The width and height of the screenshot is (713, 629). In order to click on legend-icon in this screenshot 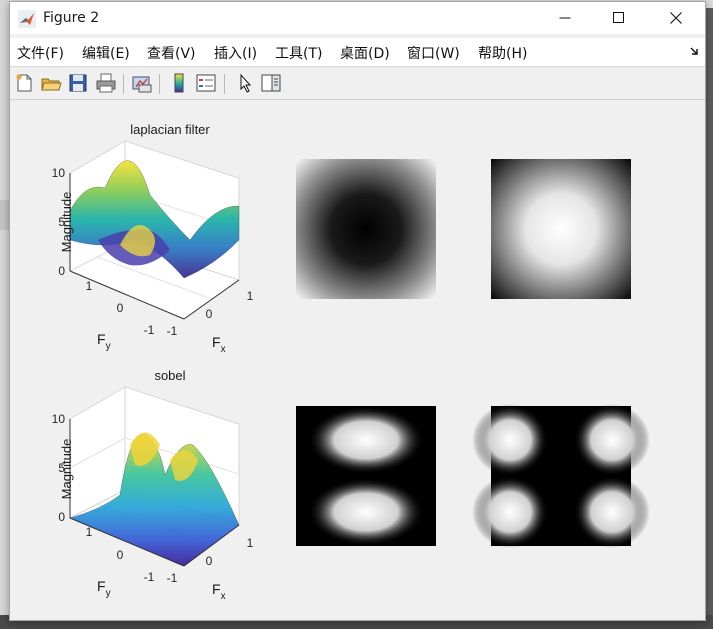, I will do `click(206, 83)`.